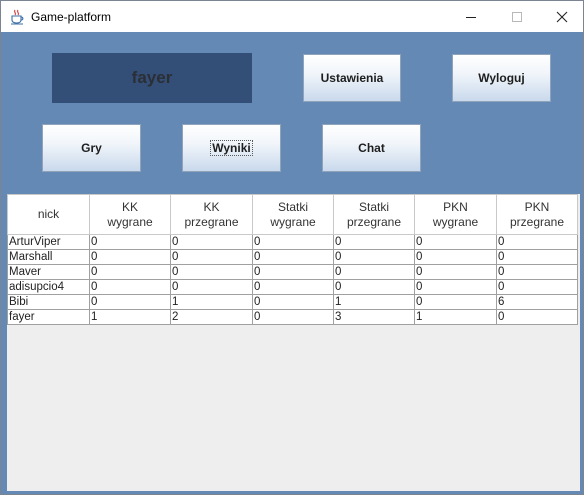 The height and width of the screenshot is (495, 584). What do you see at coordinates (48, 257) in the screenshot?
I see `table-cell: Marshall` at bounding box center [48, 257].